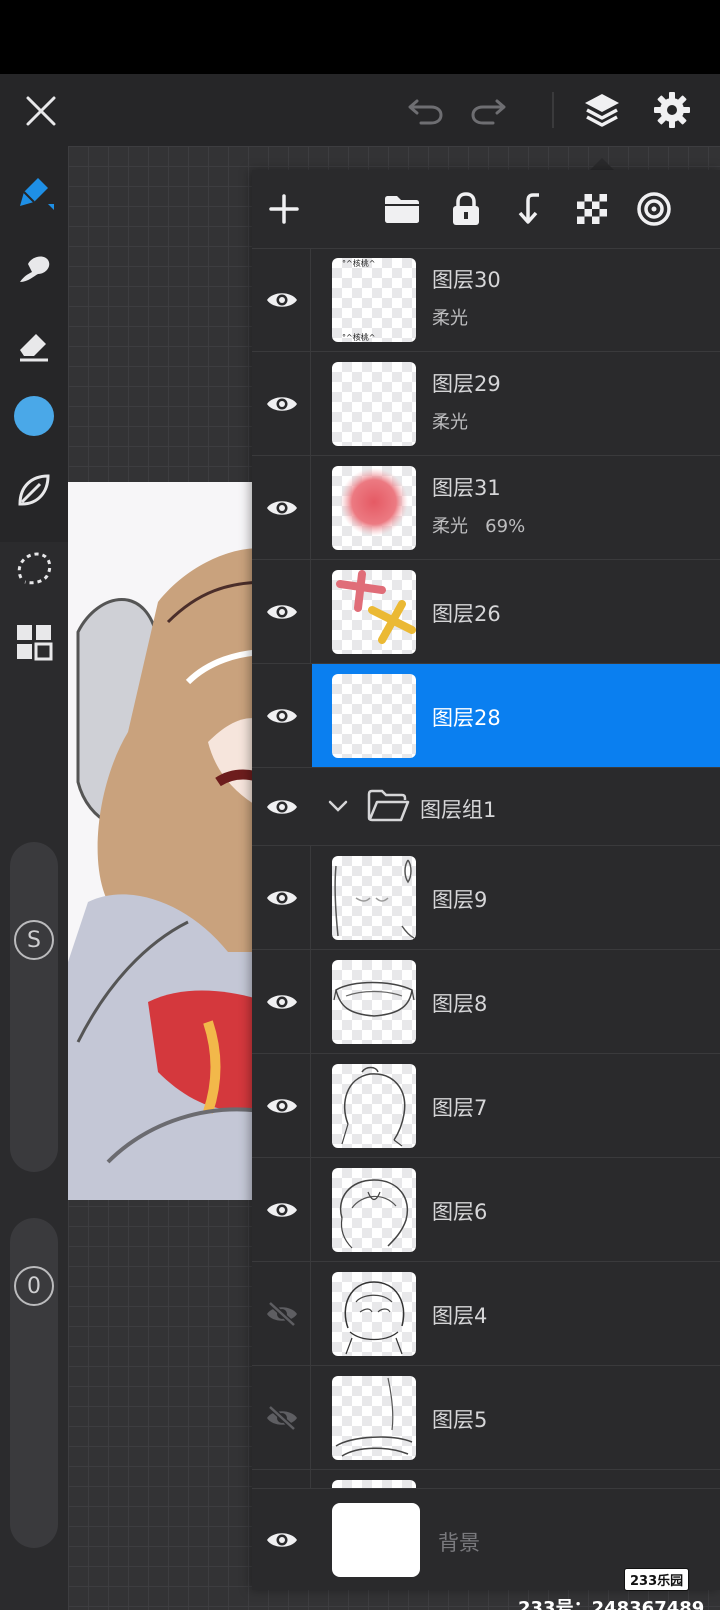  Describe the element at coordinates (657, 1579) in the screenshot. I see `watermark-logo: 233乐园` at that location.